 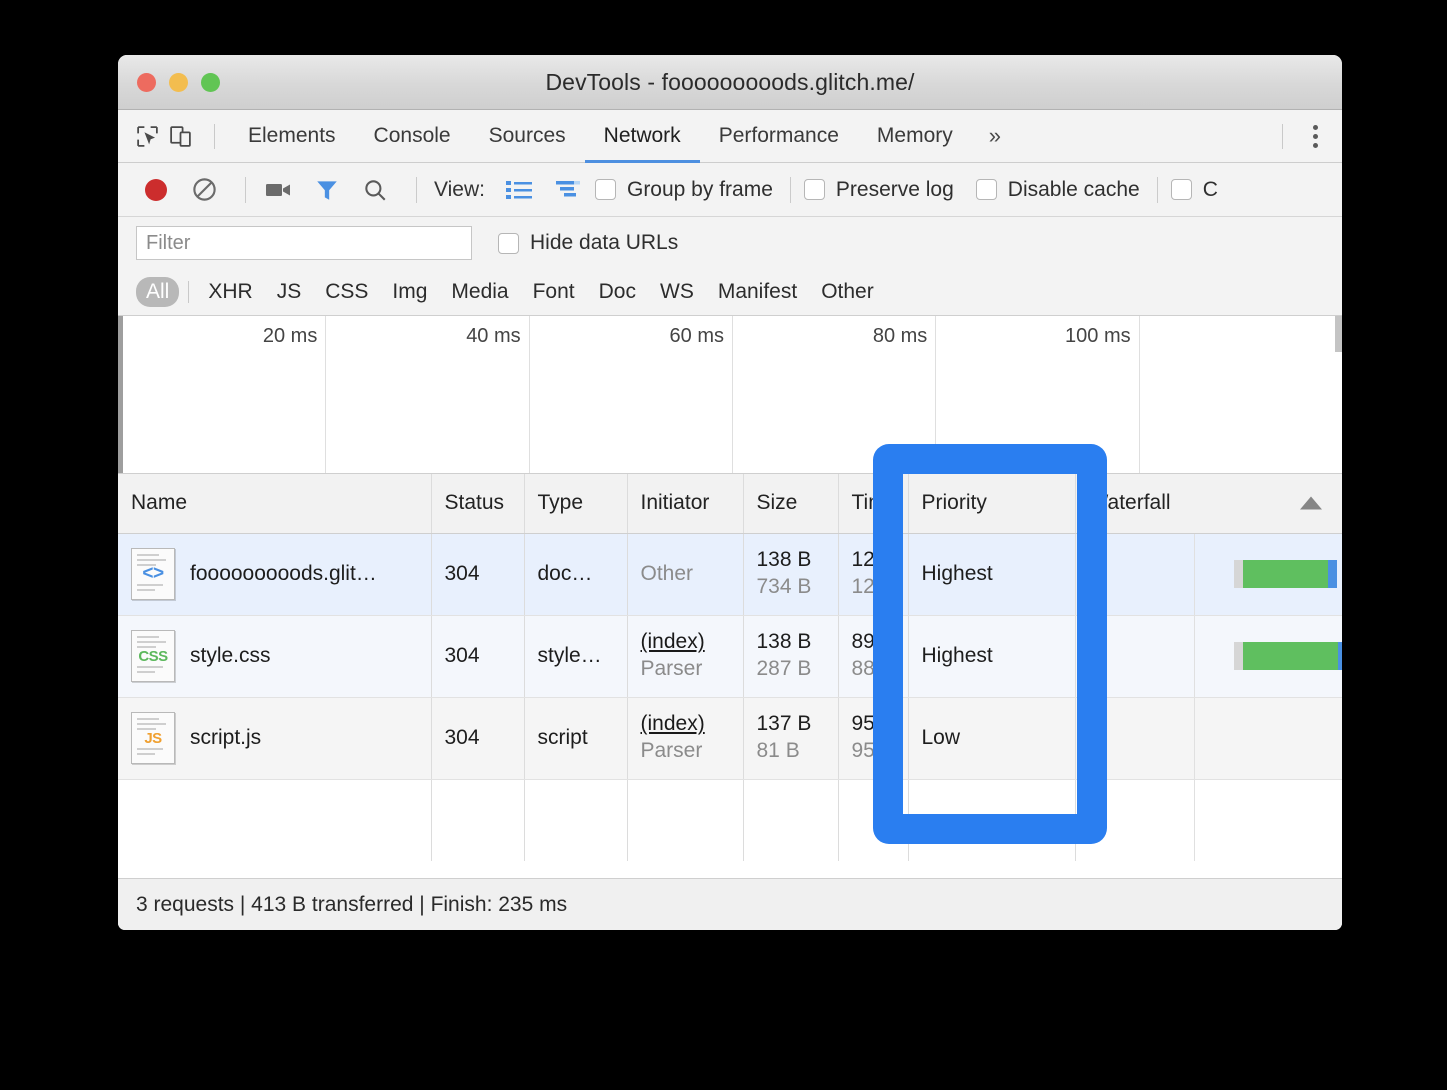 I want to click on filter-input: Filter, so click(x=304, y=243).